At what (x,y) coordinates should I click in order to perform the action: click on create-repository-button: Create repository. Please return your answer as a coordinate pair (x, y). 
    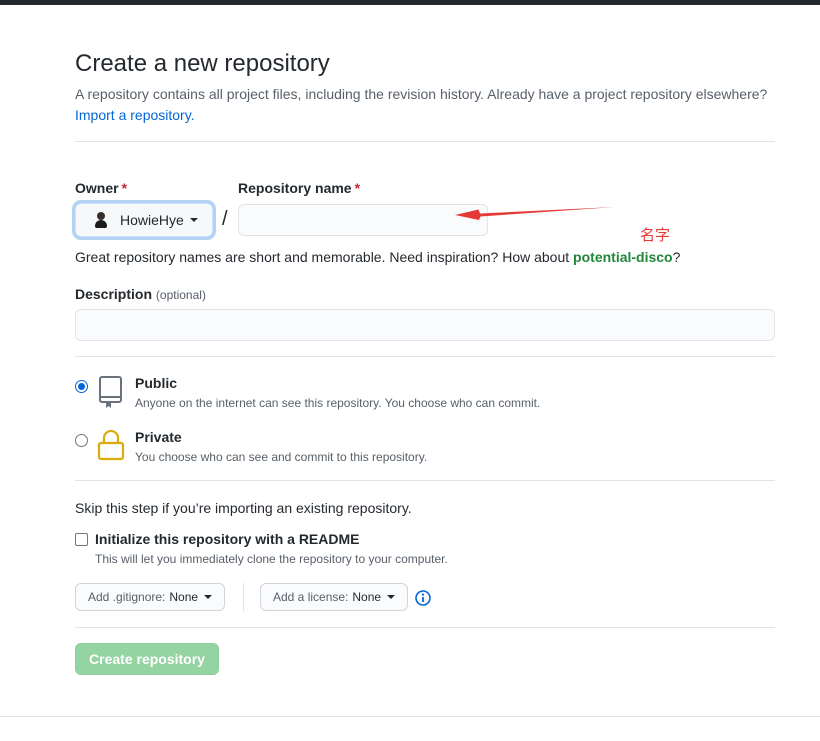
    Looking at the image, I should click on (147, 659).